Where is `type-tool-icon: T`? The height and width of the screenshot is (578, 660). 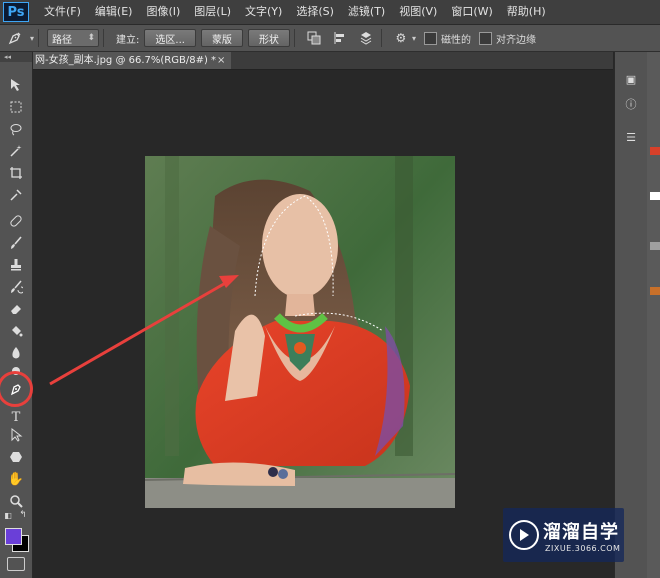
type-tool-icon: T is located at coordinates (16, 417).